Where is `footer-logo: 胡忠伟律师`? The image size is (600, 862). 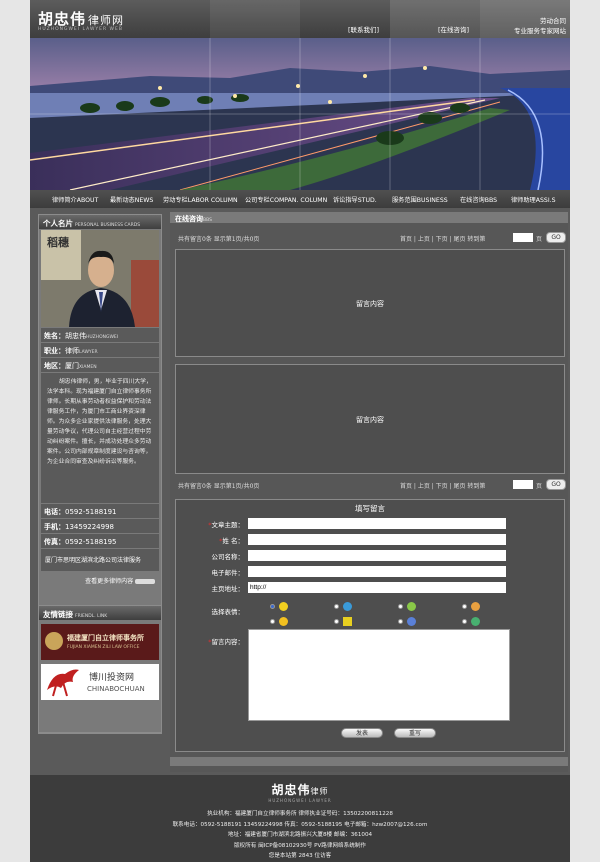
footer-logo: 胡忠伟律师 is located at coordinates (300, 790).